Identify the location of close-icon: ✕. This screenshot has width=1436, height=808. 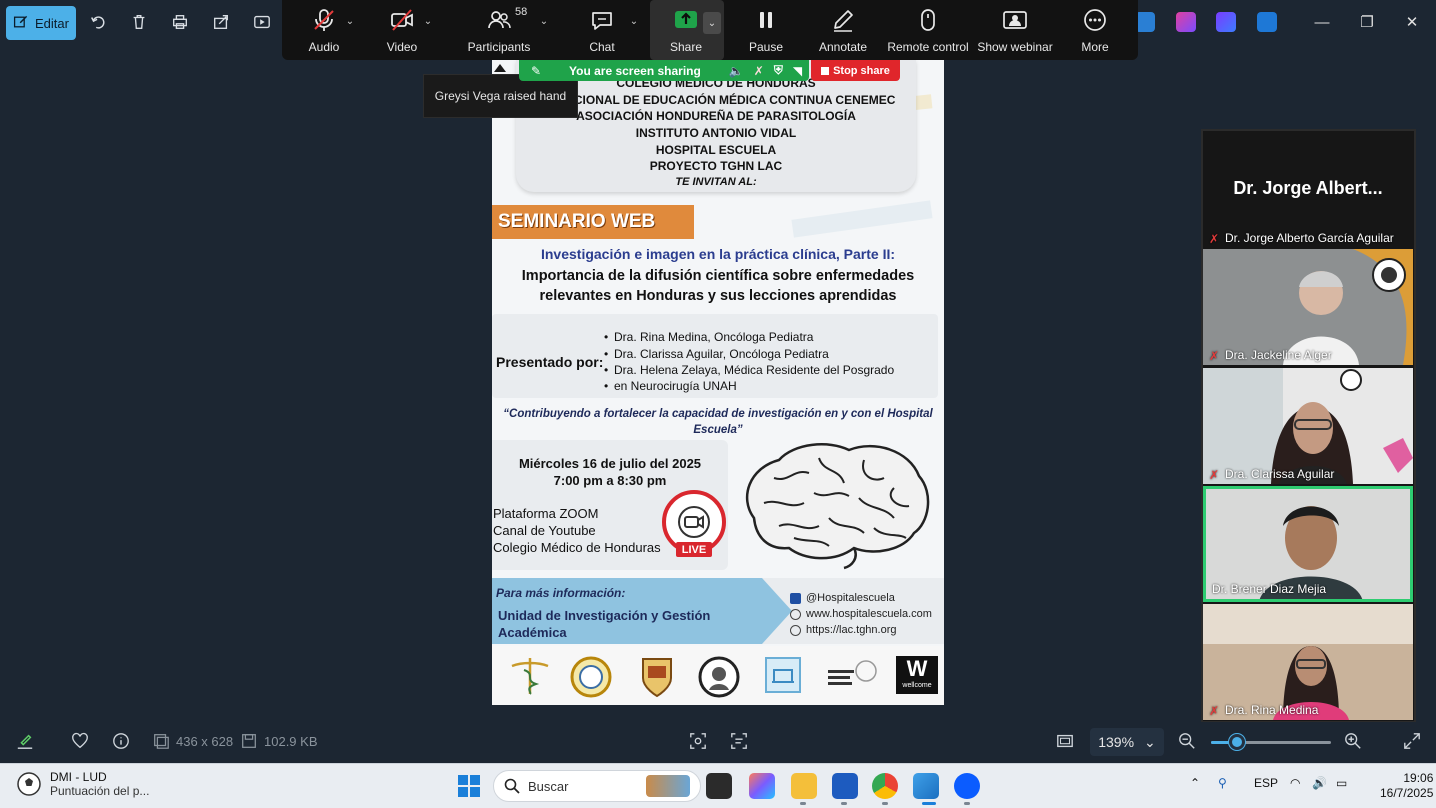
(1412, 22).